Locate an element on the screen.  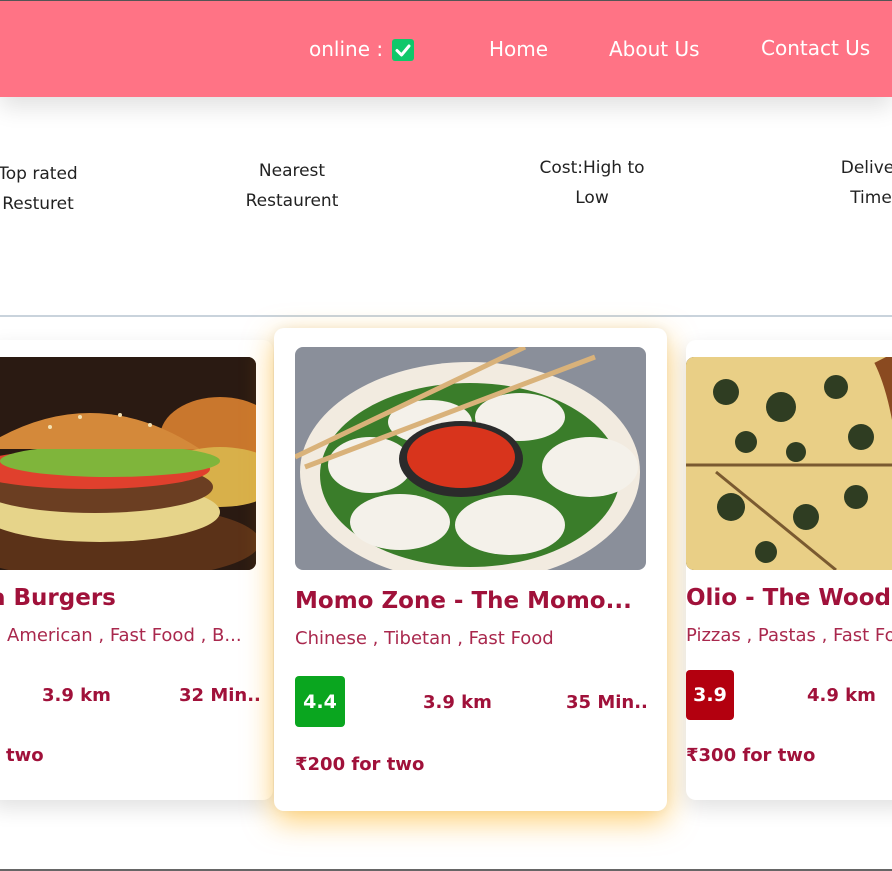
online-status-label: online : is located at coordinates (346, 49).